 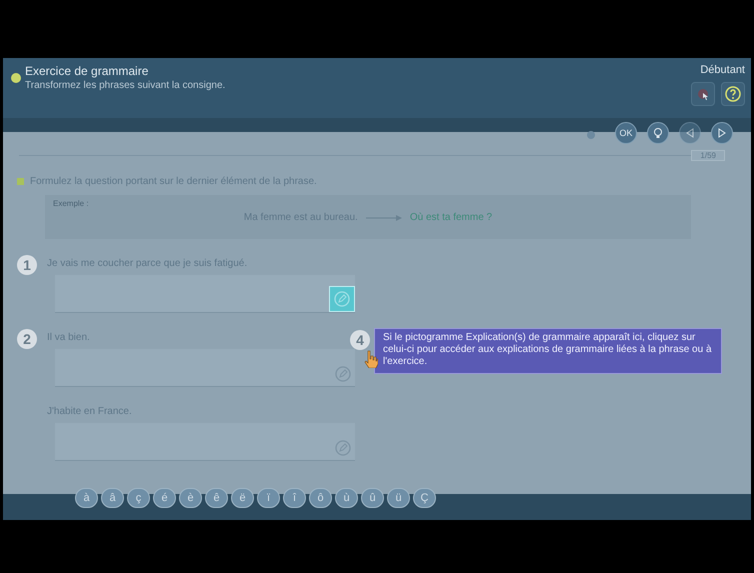 What do you see at coordinates (398, 498) in the screenshot?
I see `accent-key: ü` at bounding box center [398, 498].